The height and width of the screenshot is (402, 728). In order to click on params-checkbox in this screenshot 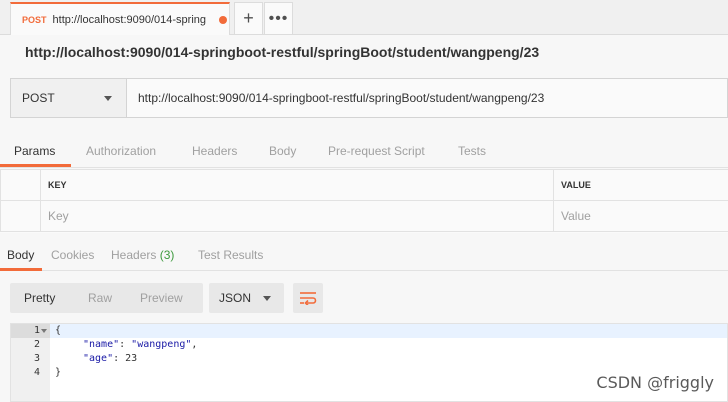, I will do `click(20, 216)`.